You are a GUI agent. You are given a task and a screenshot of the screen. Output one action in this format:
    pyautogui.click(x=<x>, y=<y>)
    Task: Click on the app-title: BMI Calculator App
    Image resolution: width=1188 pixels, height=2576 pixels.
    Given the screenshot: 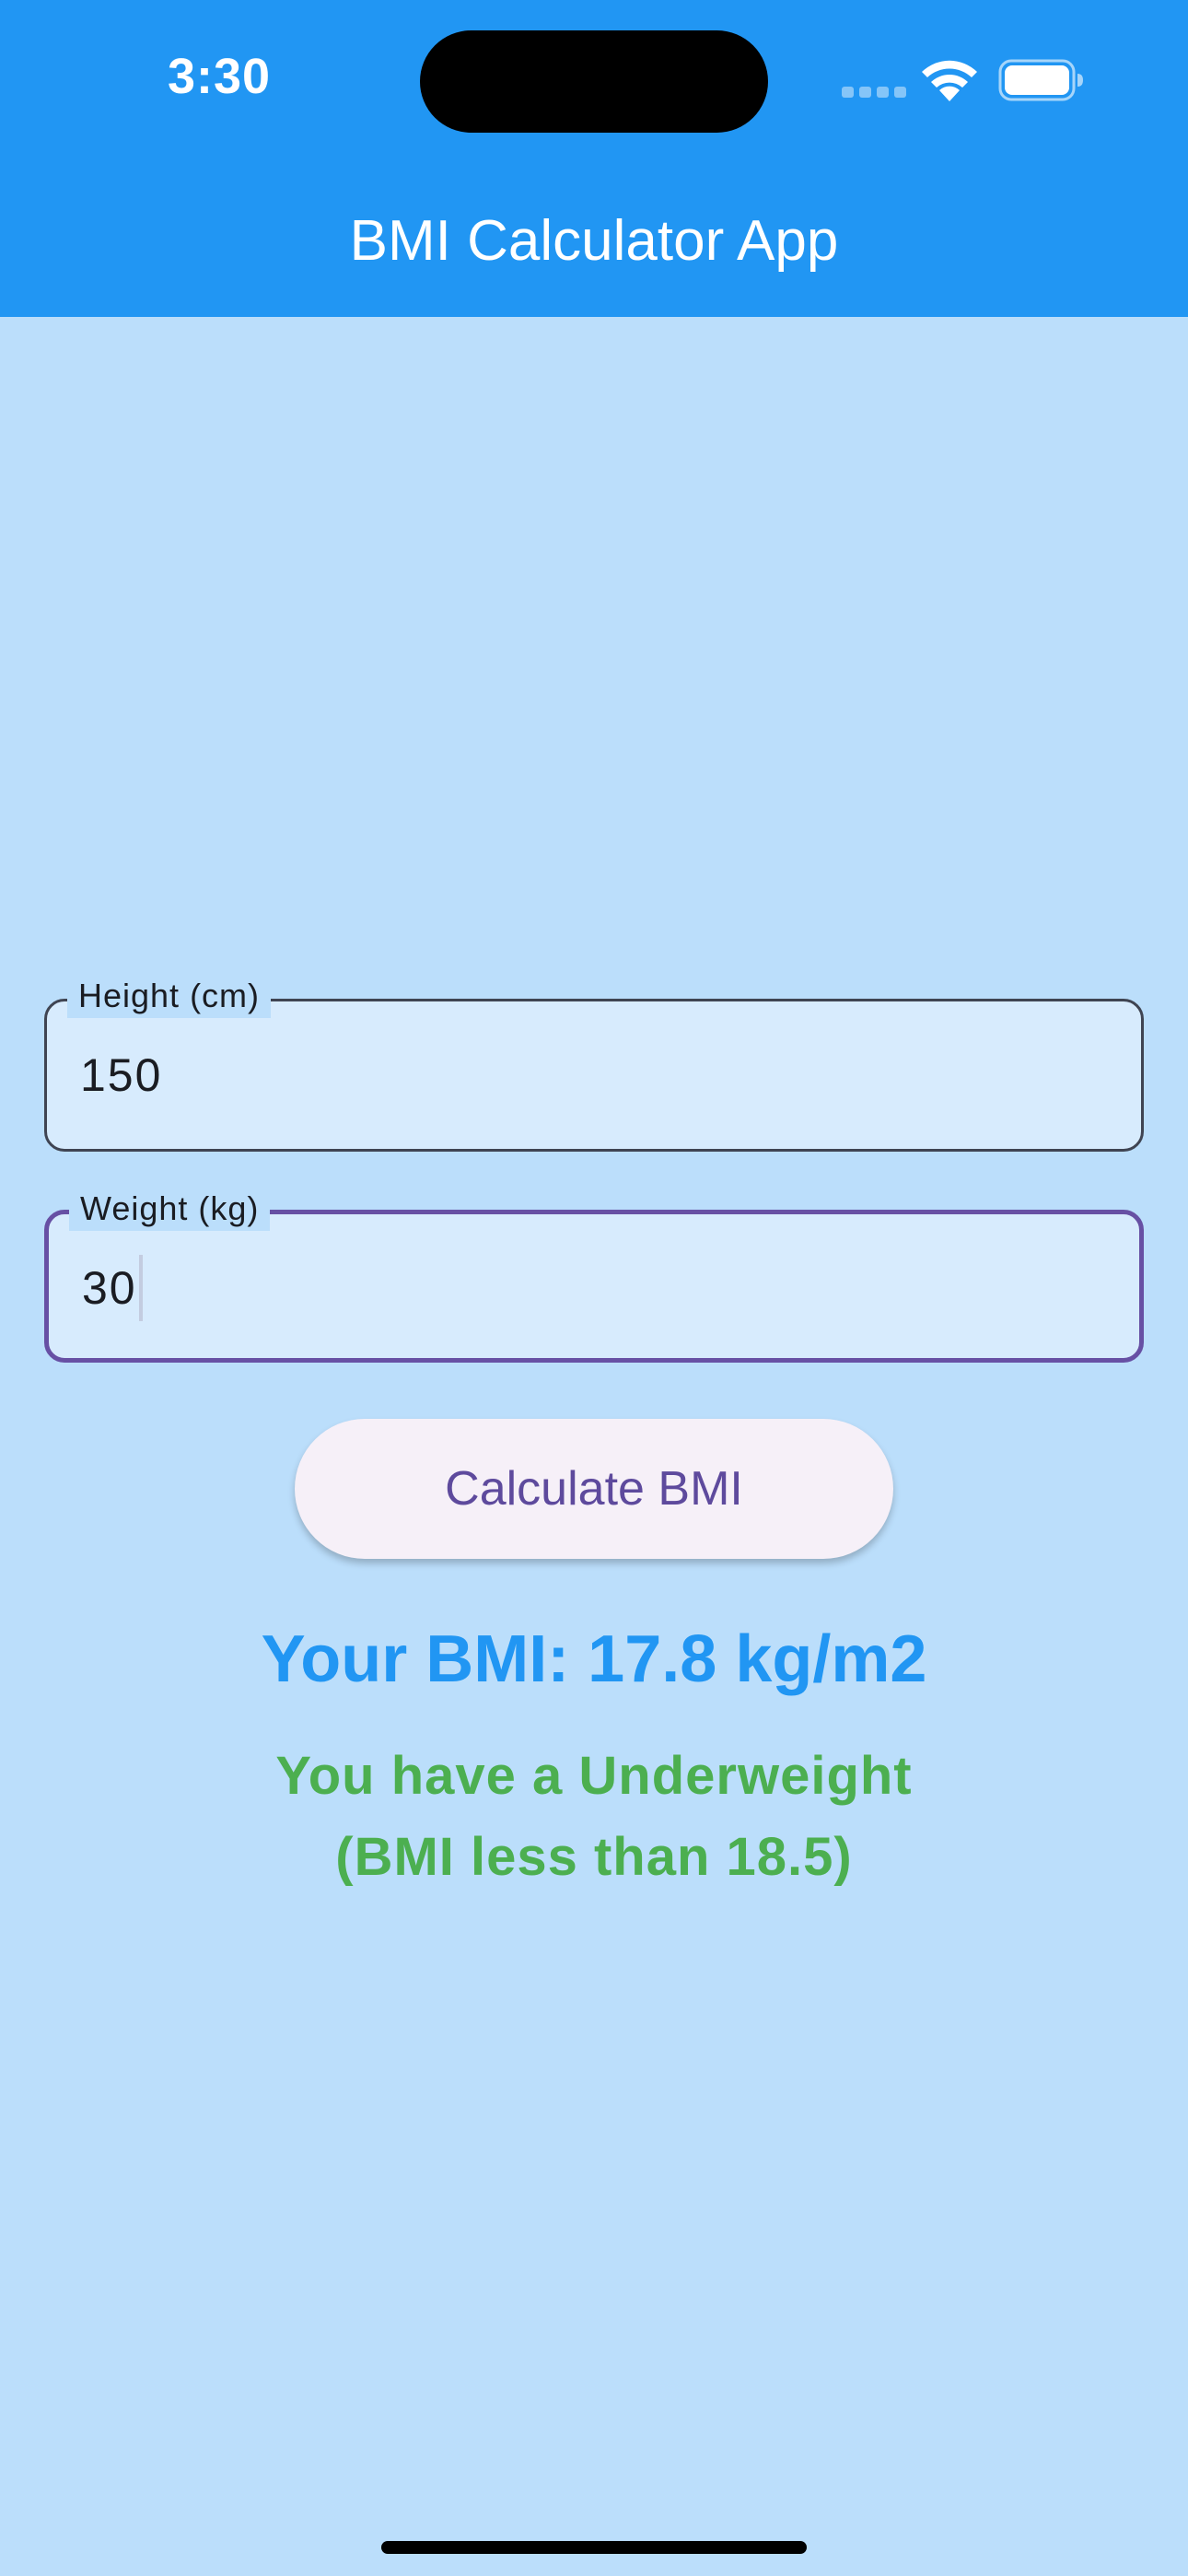 What is the action you would take?
    pyautogui.click(x=594, y=241)
    